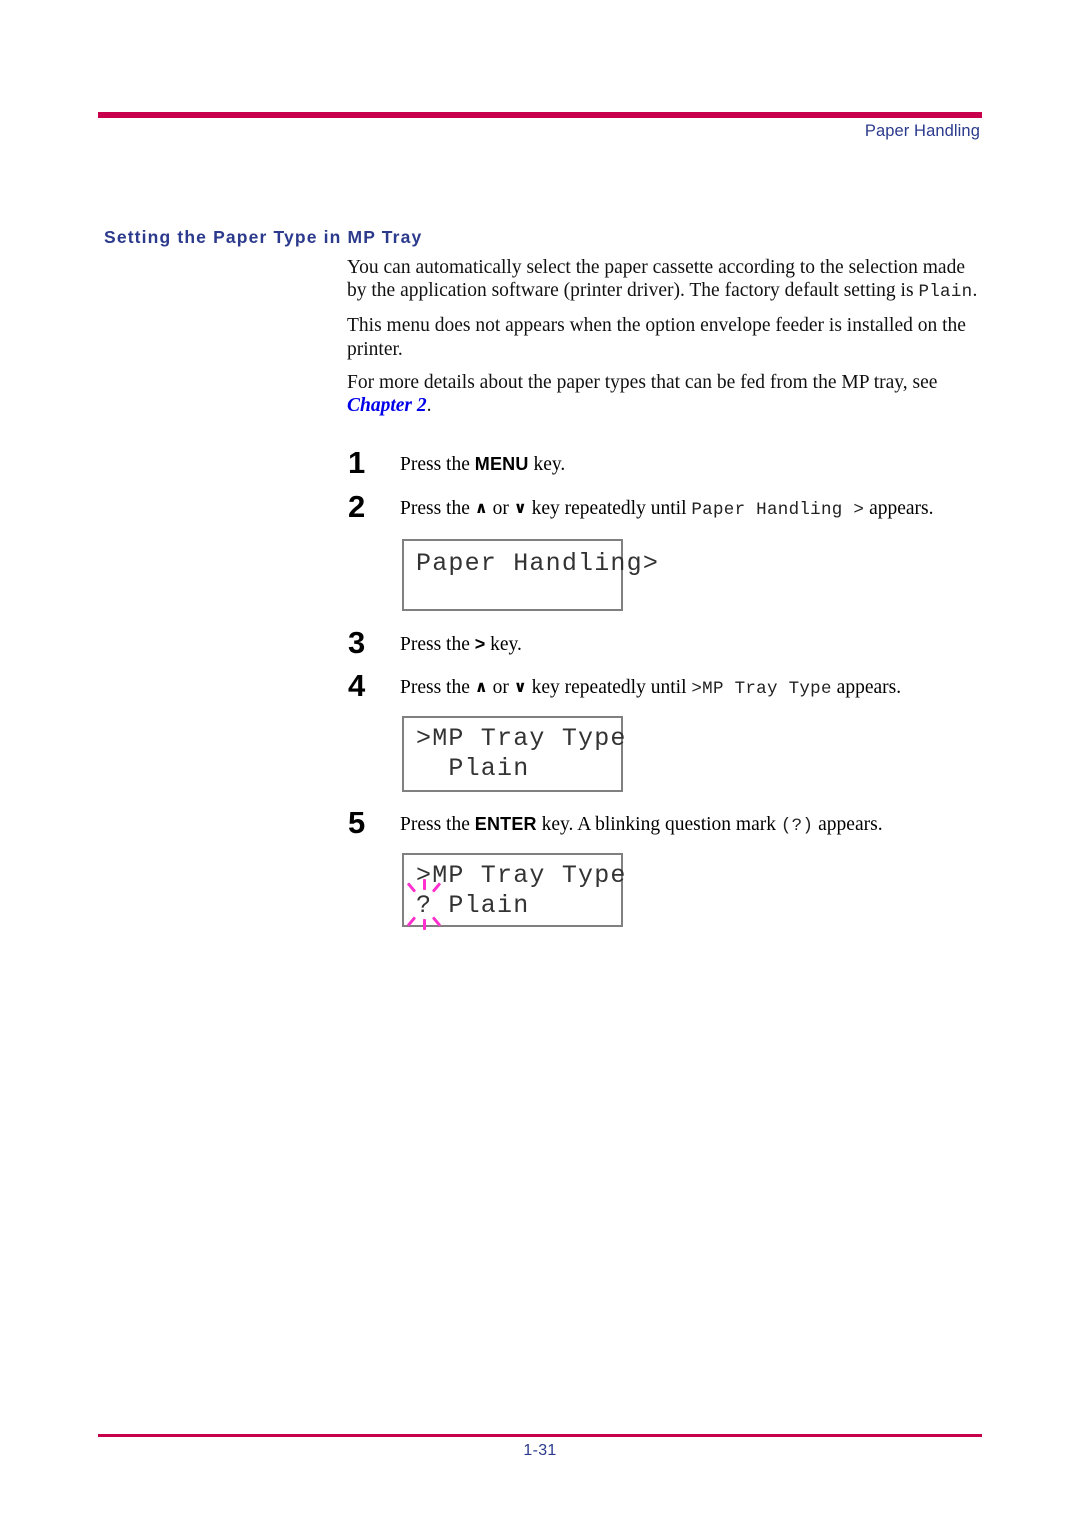 The width and height of the screenshot is (1080, 1528). I want to click on inline-code-question-mark: (?), so click(797, 826).